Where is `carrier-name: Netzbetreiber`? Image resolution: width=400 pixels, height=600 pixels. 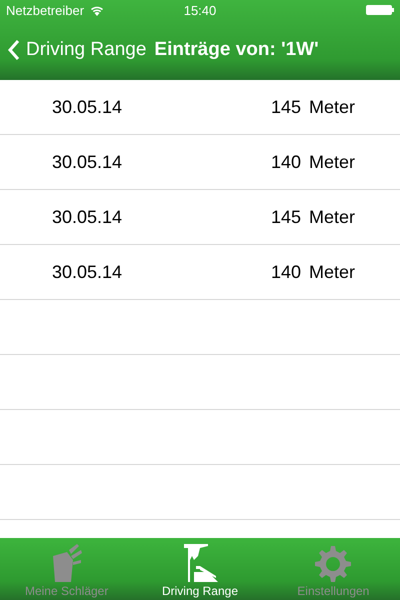 carrier-name: Netzbetreiber is located at coordinates (45, 10).